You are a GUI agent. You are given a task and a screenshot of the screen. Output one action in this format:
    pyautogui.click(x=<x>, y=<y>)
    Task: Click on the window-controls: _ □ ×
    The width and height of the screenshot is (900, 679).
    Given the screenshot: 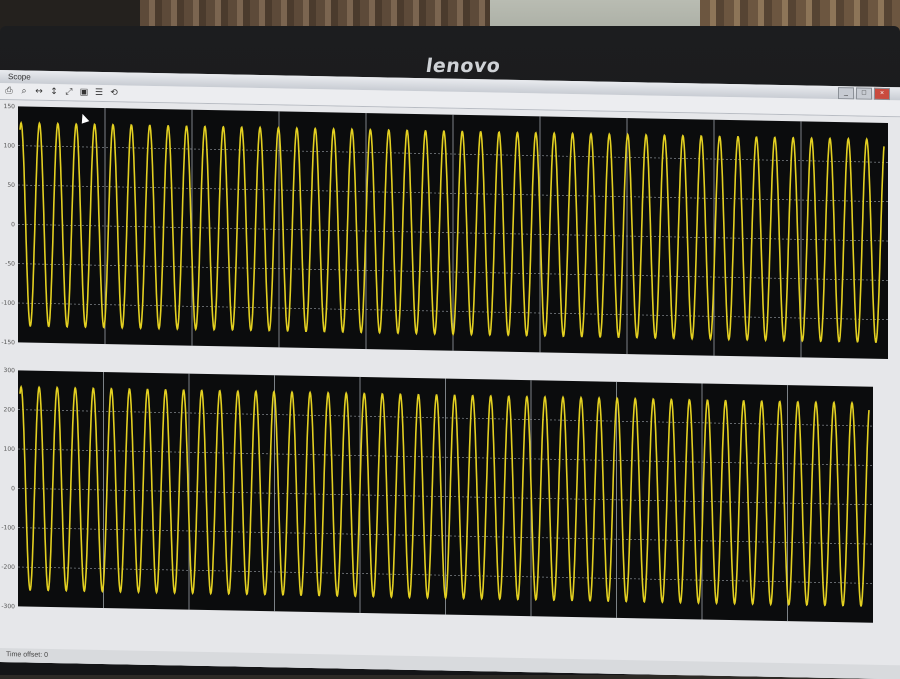 What is the action you would take?
    pyautogui.click(x=864, y=94)
    